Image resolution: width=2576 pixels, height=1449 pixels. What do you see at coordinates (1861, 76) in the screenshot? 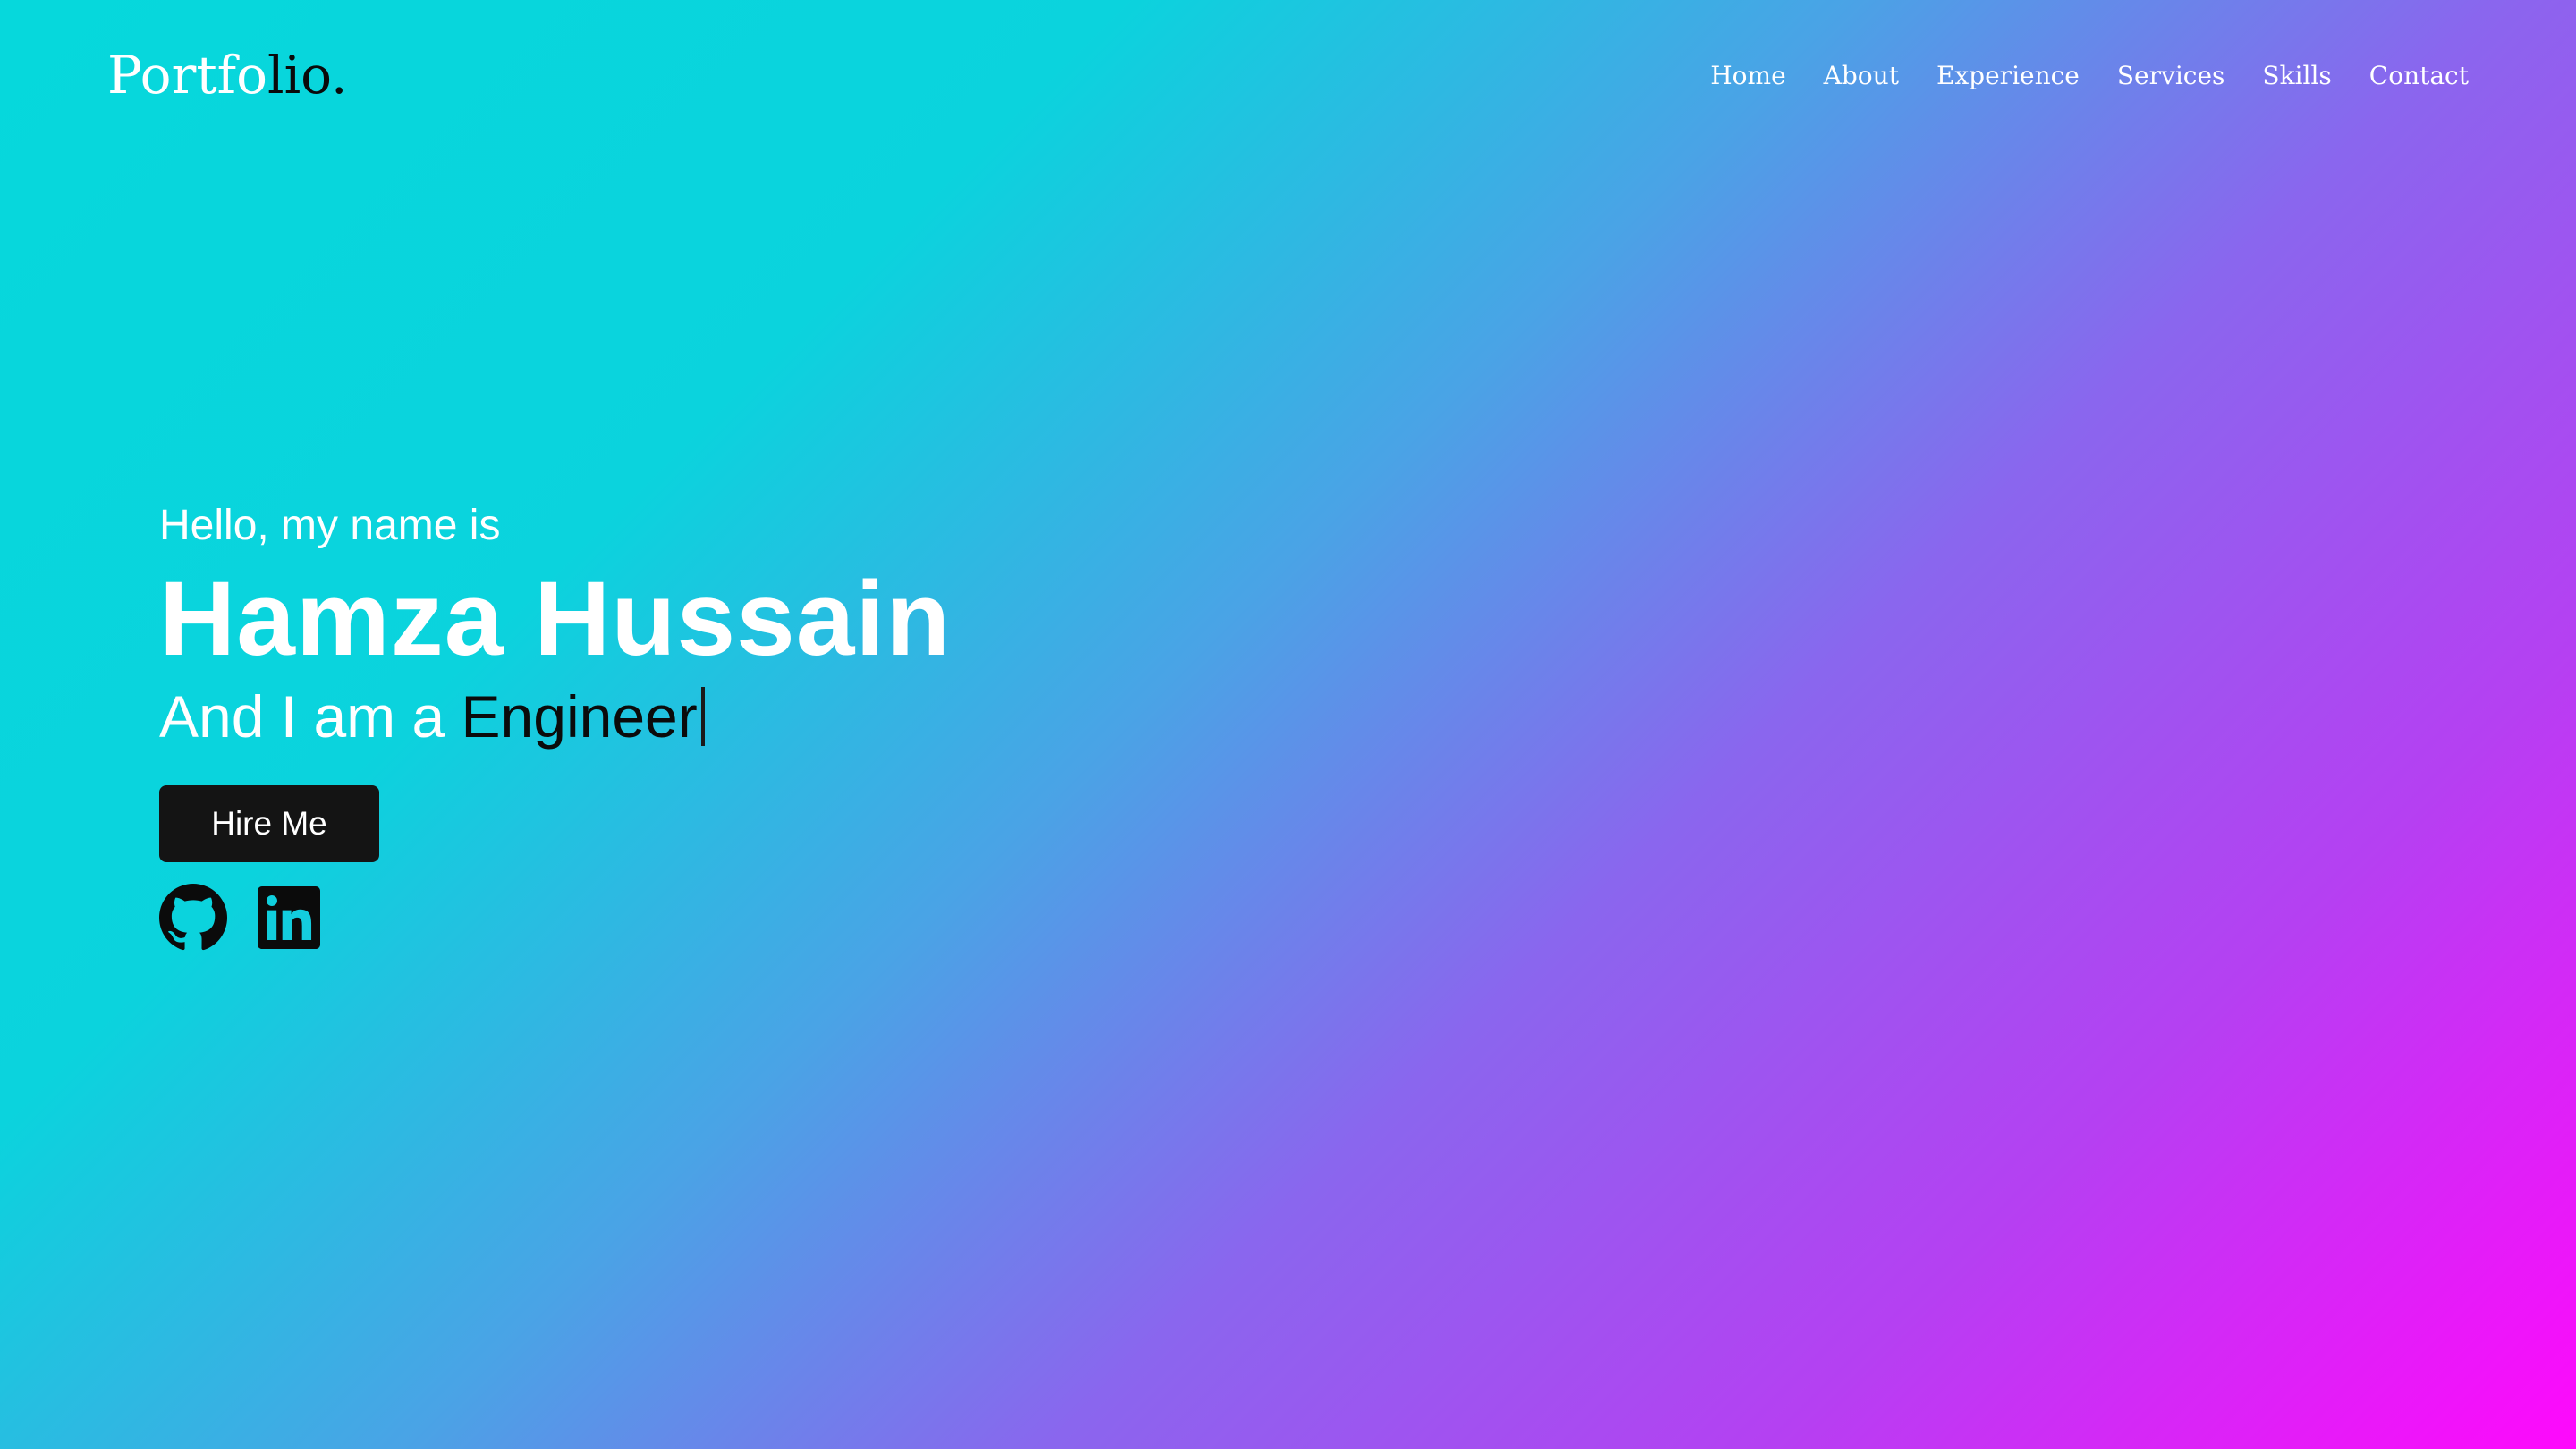
I see `nav-about-link: About` at bounding box center [1861, 76].